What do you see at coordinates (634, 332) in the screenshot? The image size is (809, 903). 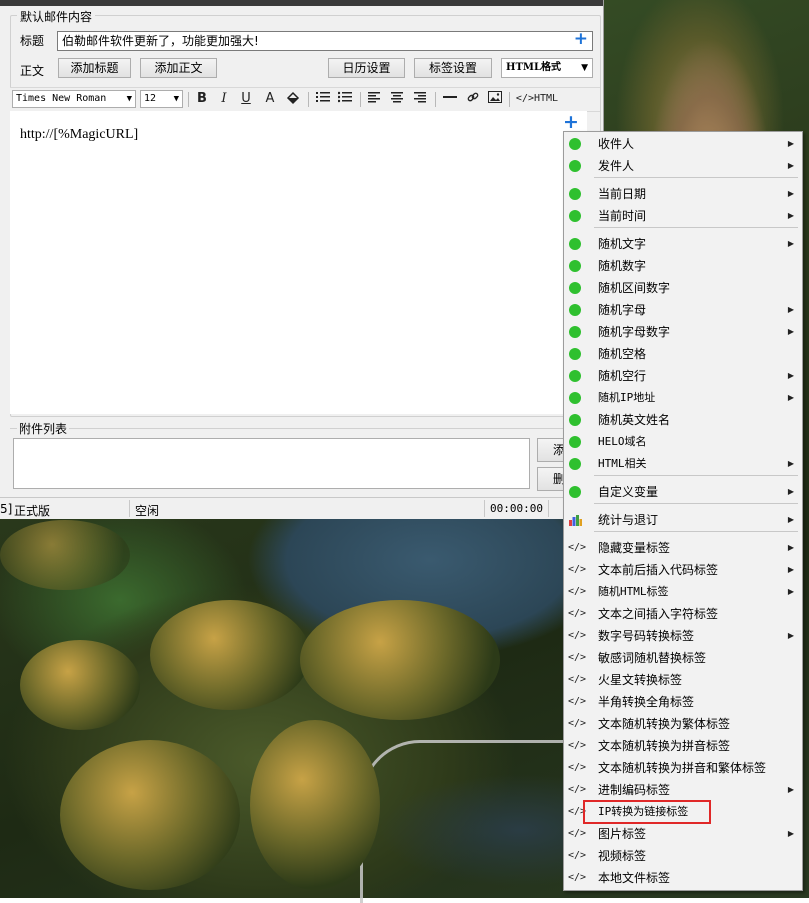 I see `menu-item-label: 随机字母数字` at bounding box center [634, 332].